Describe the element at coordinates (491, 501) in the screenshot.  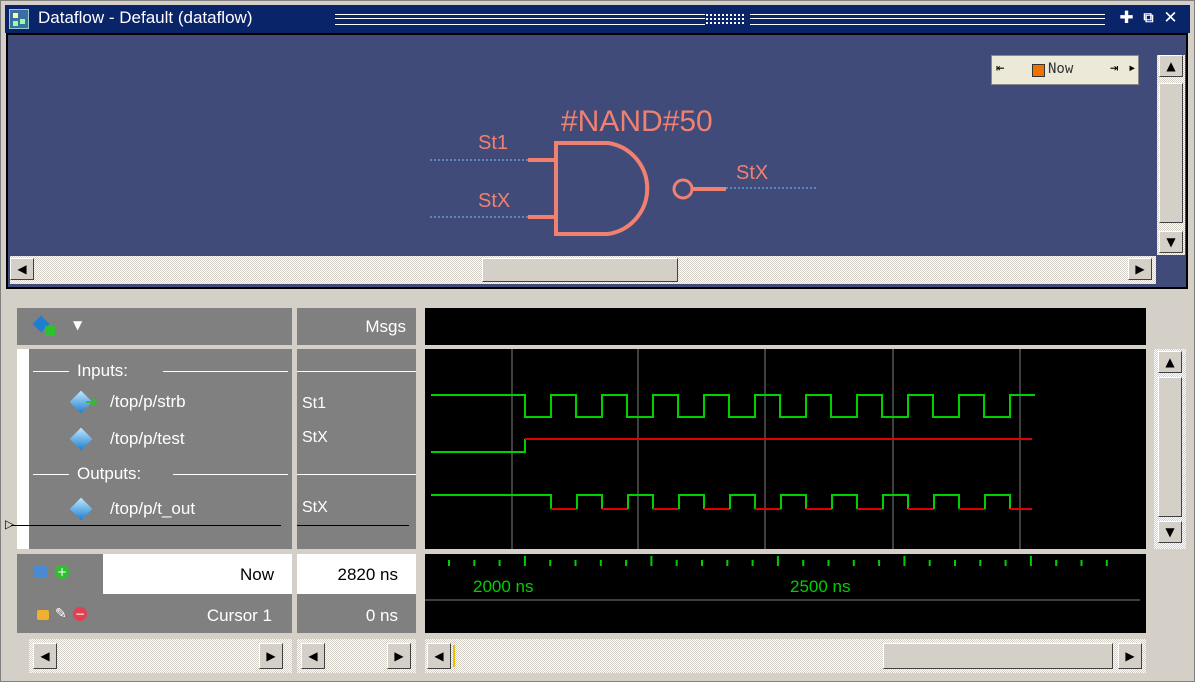
I see `t_out-trace-initial` at that location.